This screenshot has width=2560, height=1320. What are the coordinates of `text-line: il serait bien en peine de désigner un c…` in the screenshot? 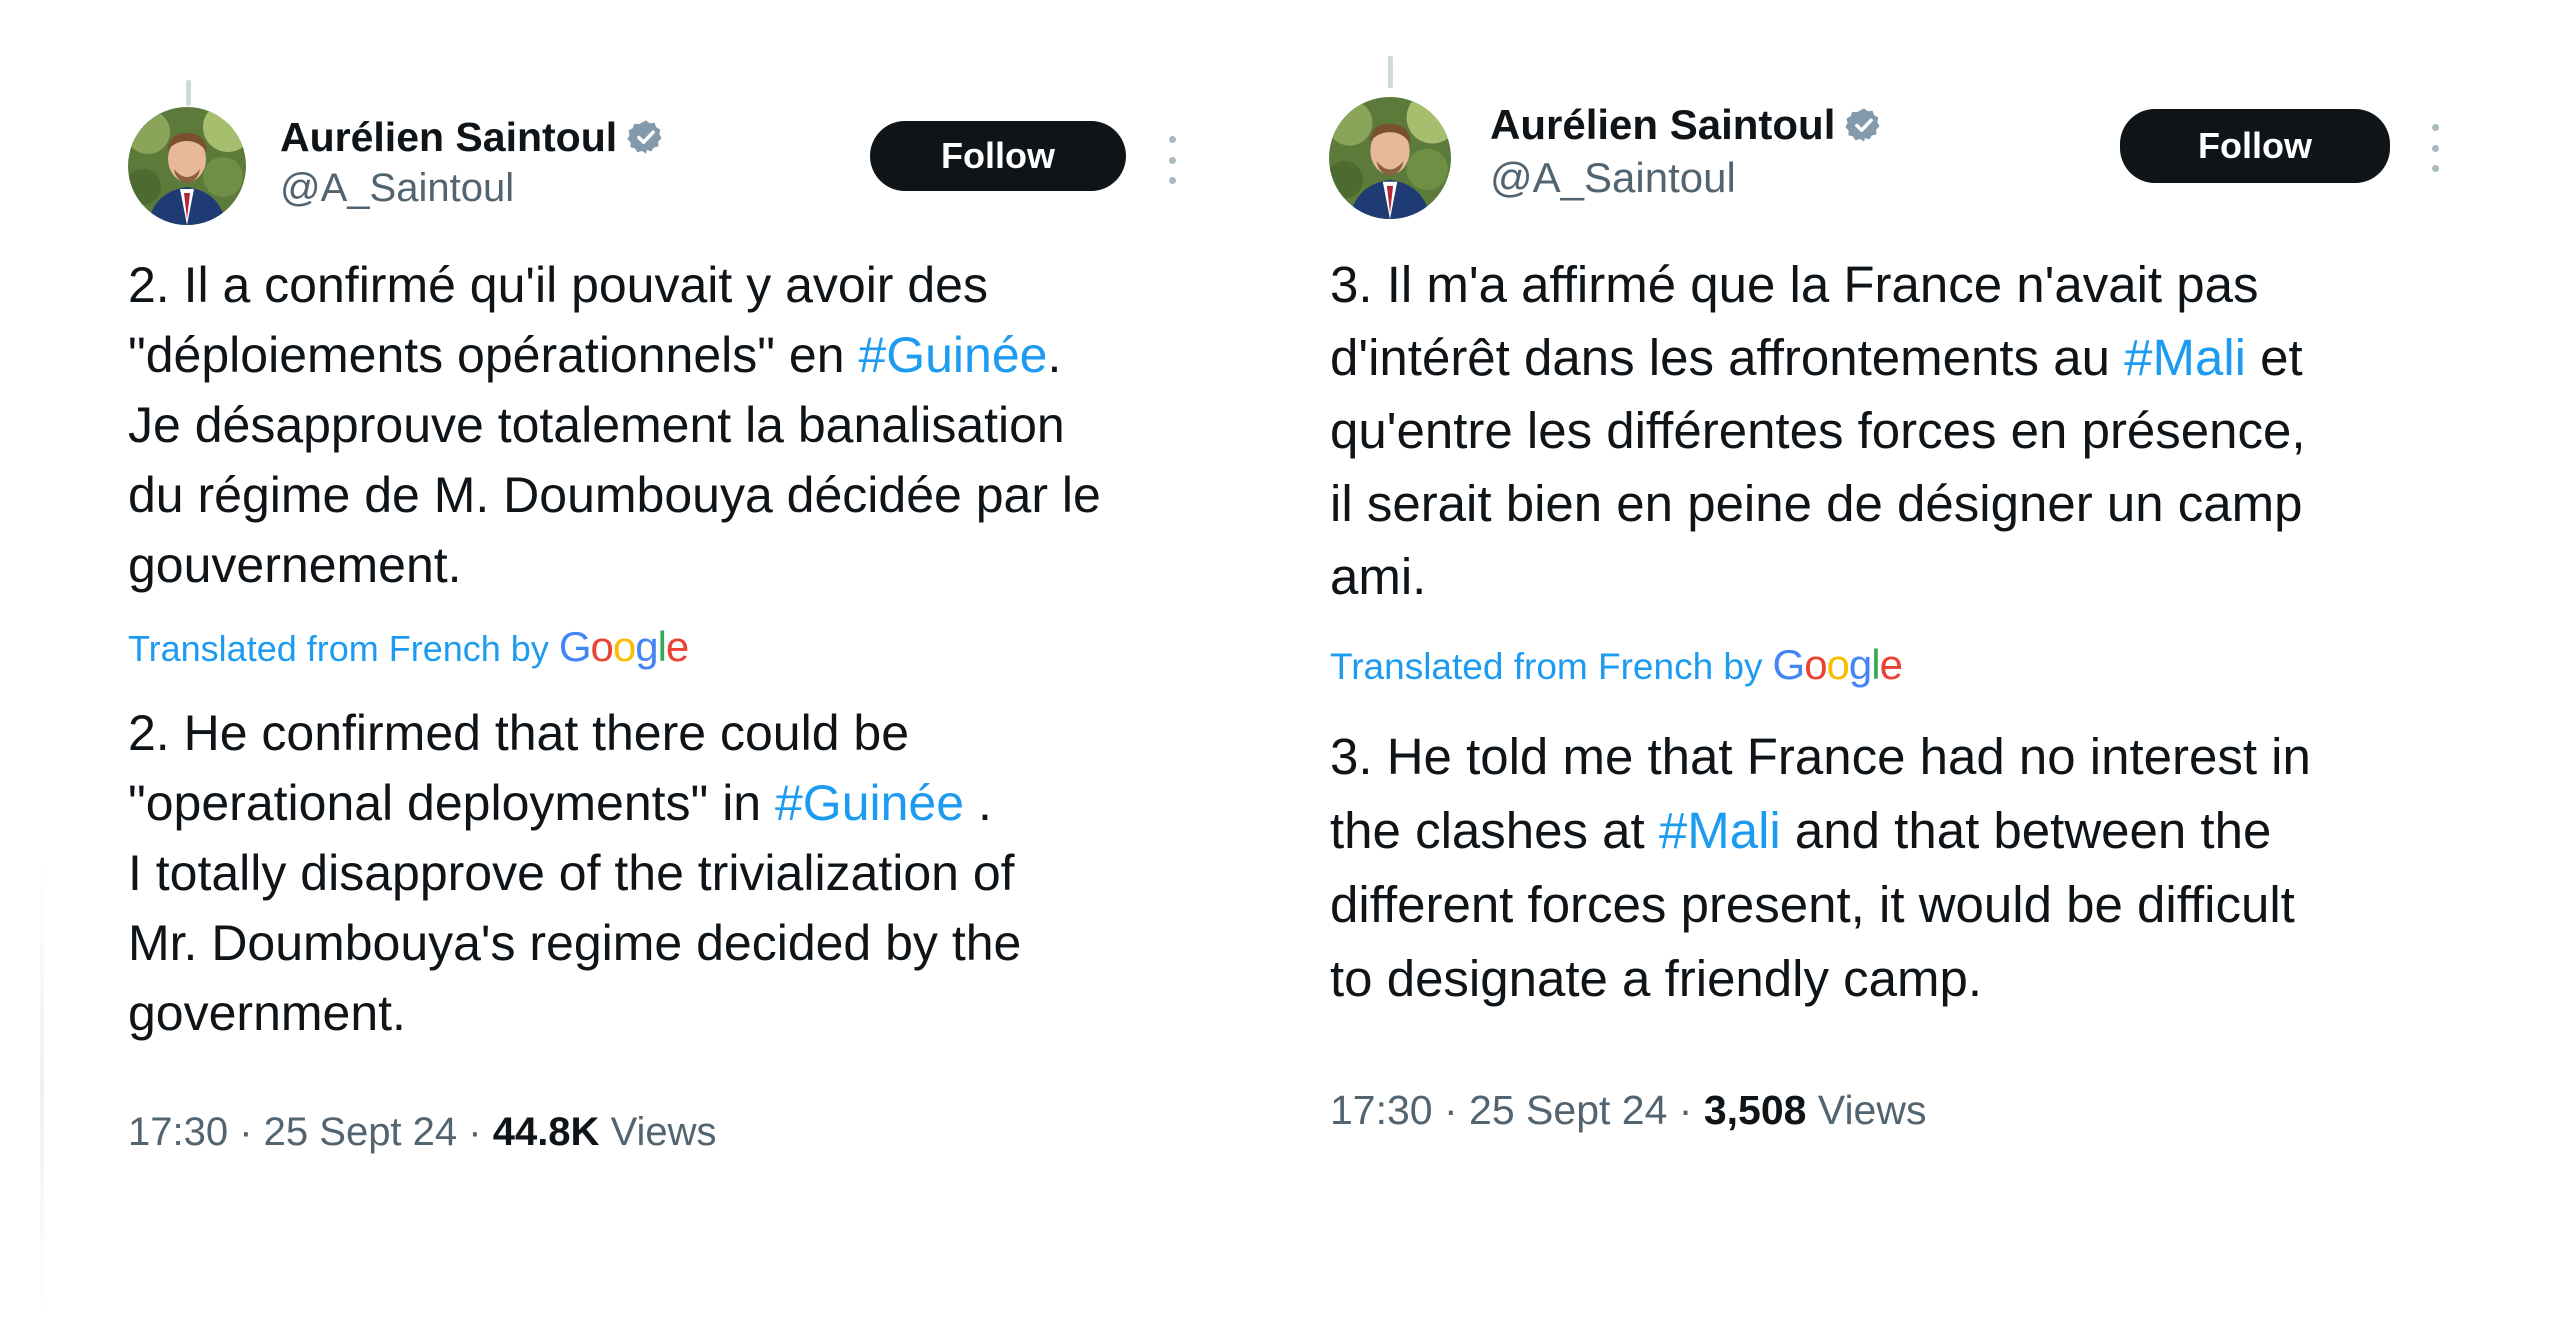 It's located at (1816, 503).